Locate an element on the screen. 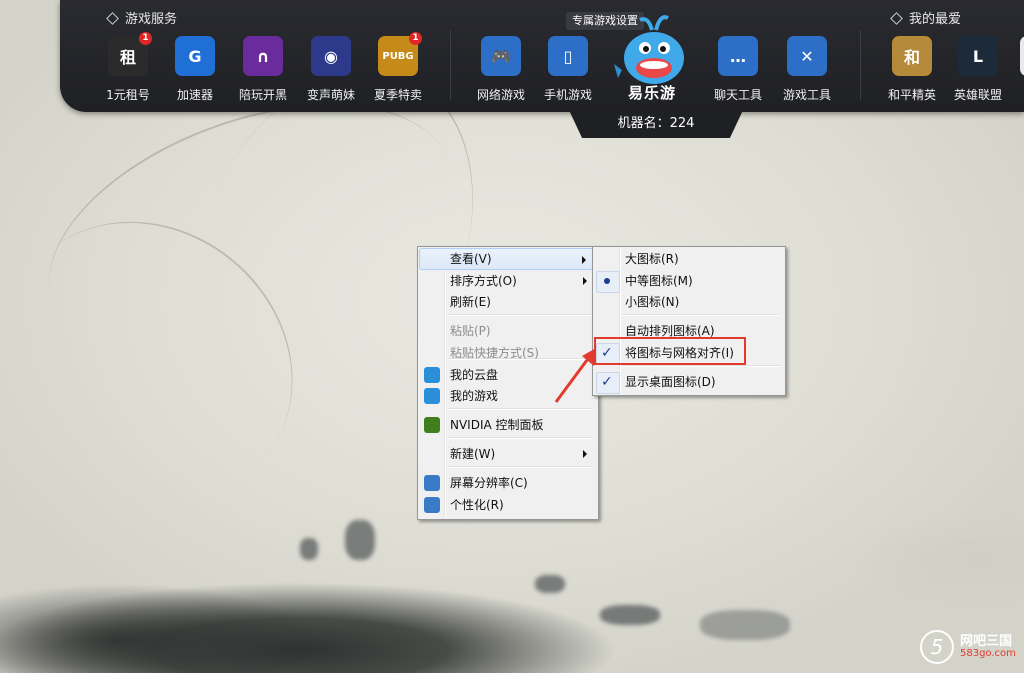  gamepad-icon: 🎮 is located at coordinates (501, 56).